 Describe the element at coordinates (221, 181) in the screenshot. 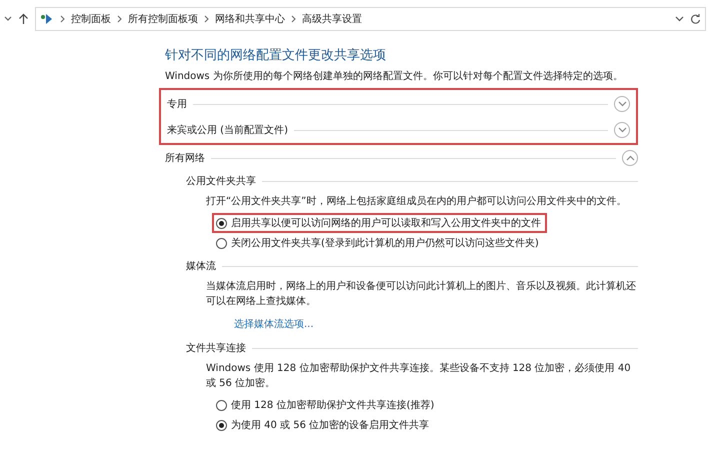

I see `section-heading: 公用文件夹共享` at that location.